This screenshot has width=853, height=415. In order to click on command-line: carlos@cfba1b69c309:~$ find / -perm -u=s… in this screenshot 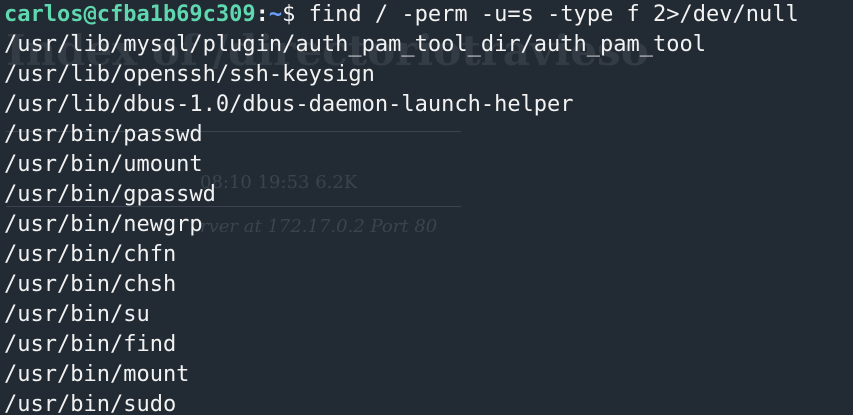, I will do `click(401, 15)`.